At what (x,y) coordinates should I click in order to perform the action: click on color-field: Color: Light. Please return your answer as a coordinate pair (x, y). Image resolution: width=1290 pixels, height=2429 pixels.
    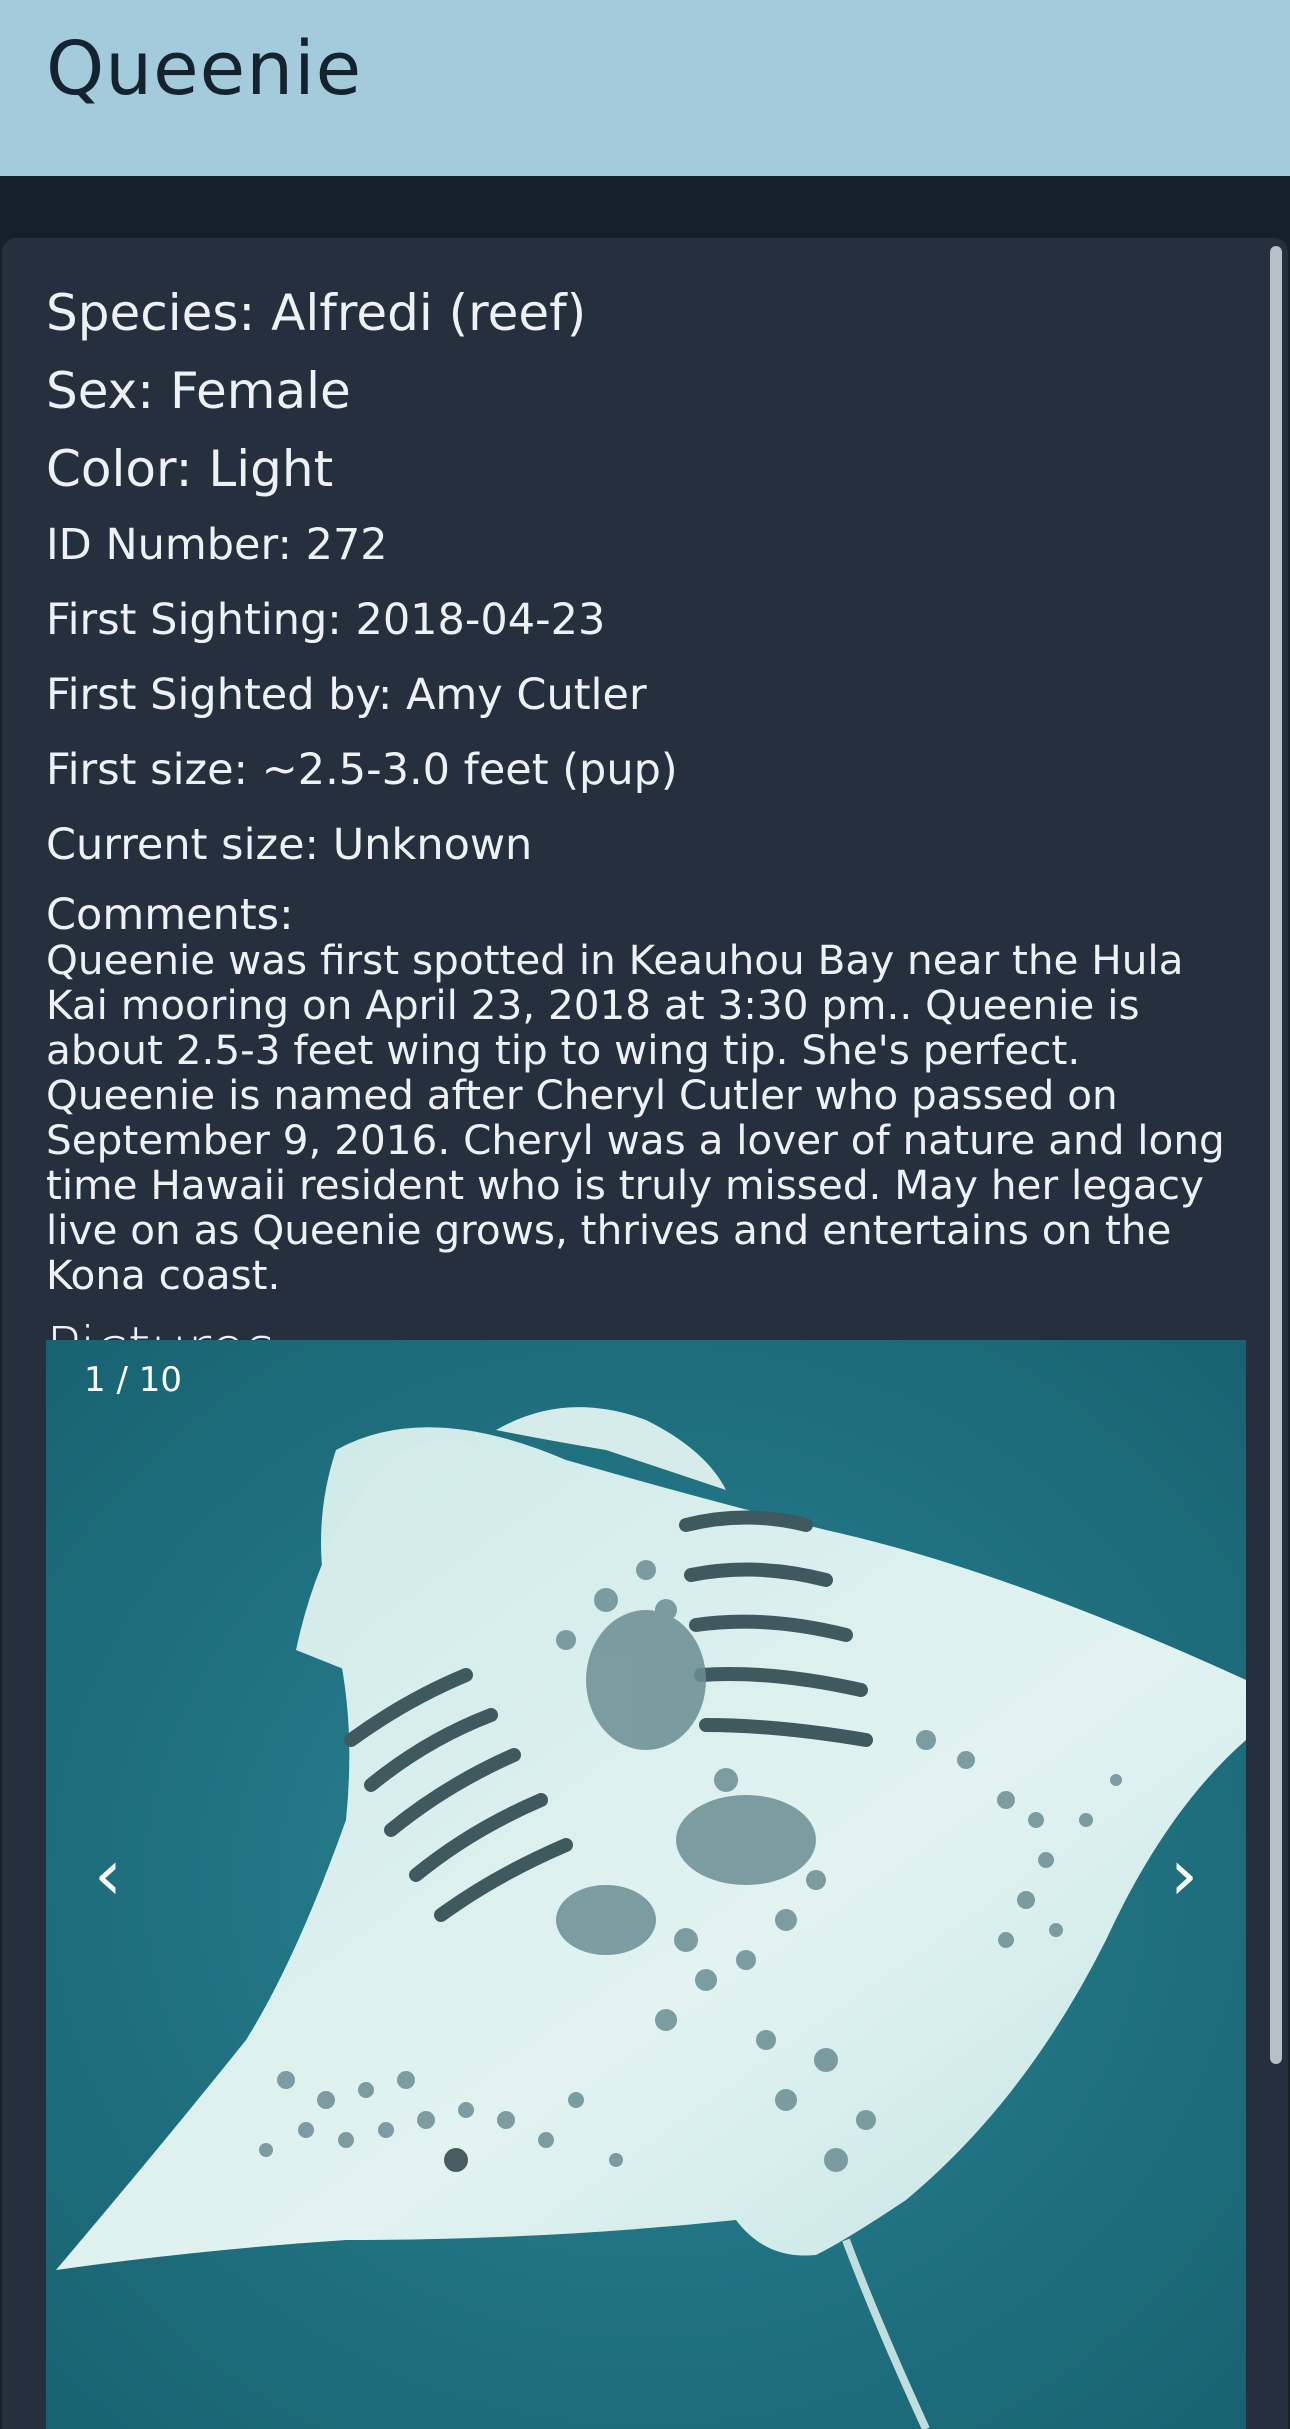
    Looking at the image, I should click on (190, 469).